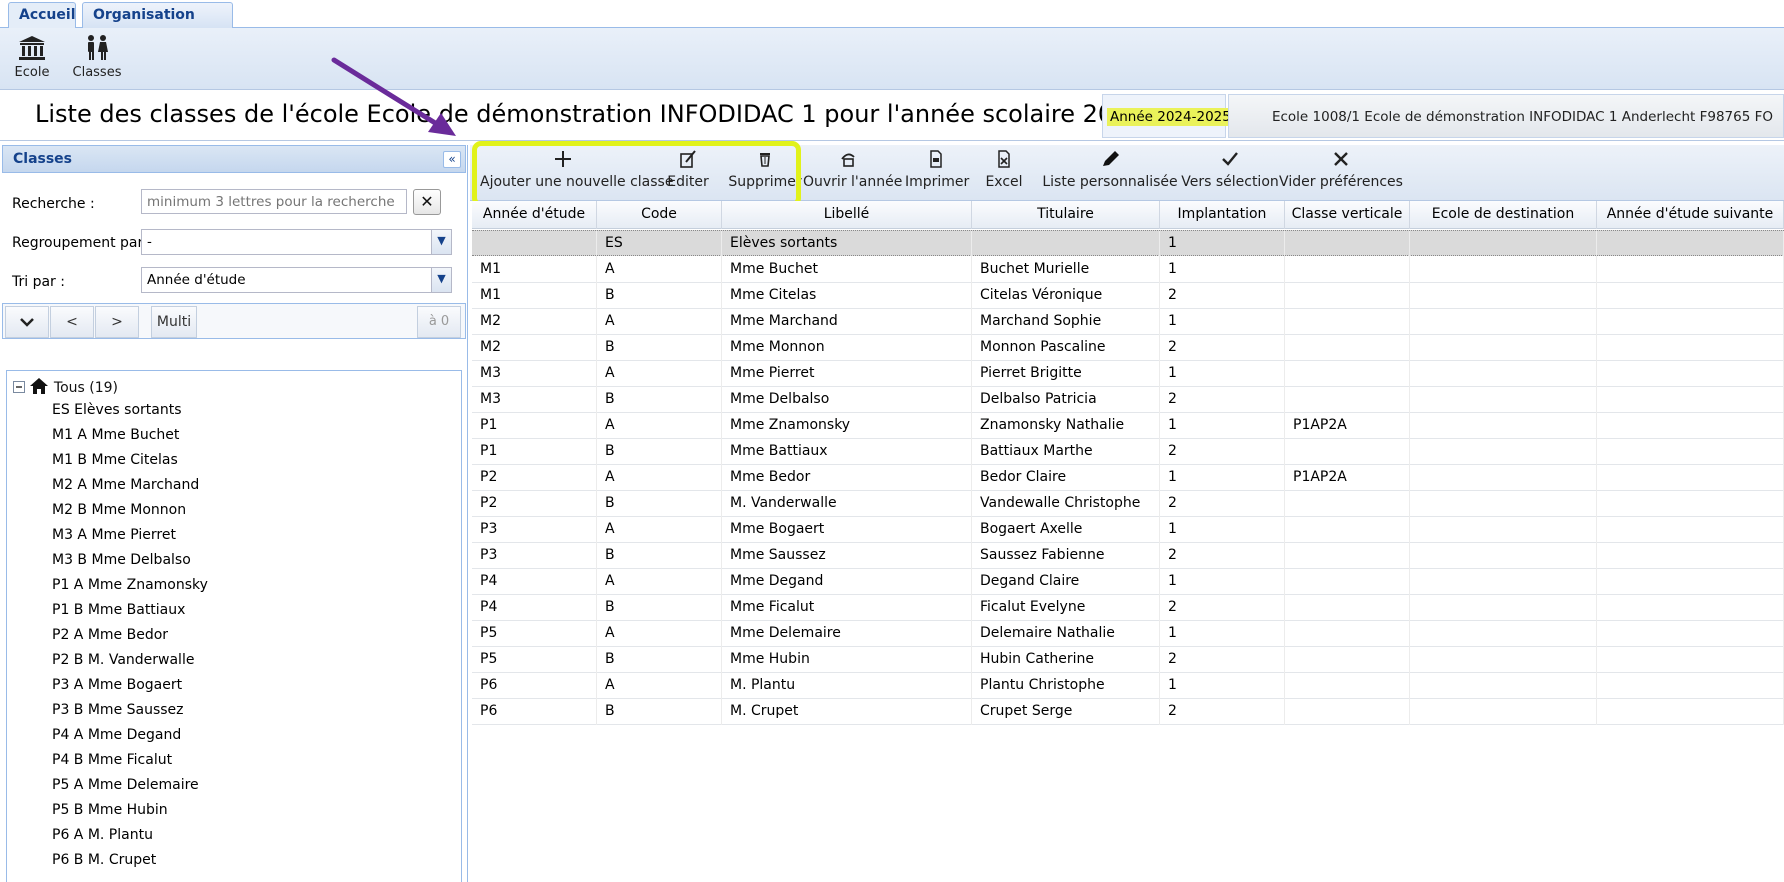 Image resolution: width=1784 pixels, height=882 pixels. I want to click on previous-button: <, so click(72, 322).